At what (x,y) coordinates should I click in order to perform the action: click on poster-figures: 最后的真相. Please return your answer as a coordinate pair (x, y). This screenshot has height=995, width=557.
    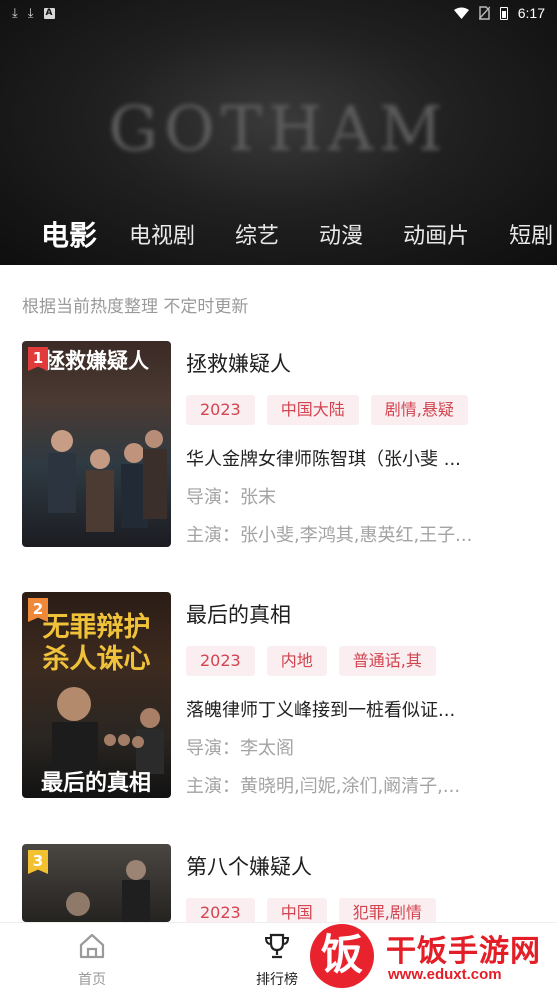
    Looking at the image, I should click on (102, 741).